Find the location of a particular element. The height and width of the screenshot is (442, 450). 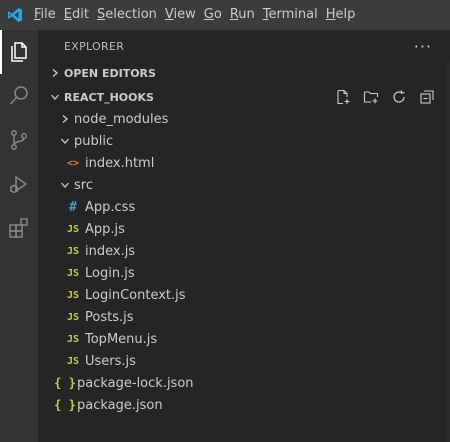

menu-view: View is located at coordinates (180, 15).